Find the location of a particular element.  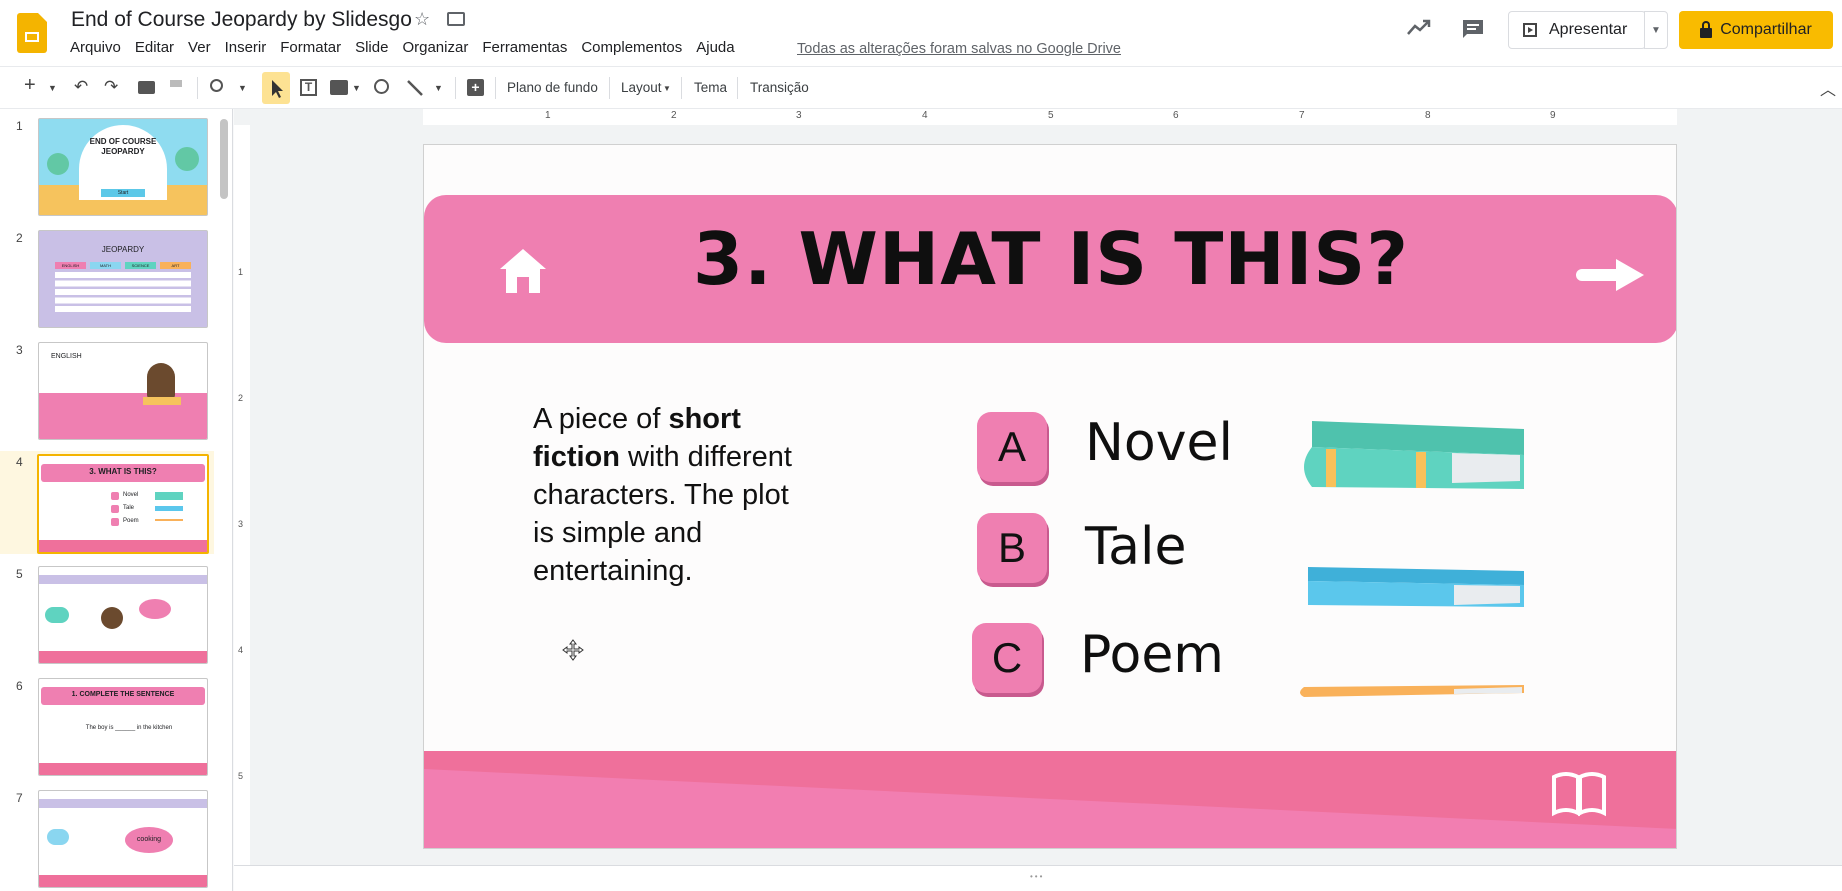

document-title: End of Course Jeopardy by Slidesgo is located at coordinates (241, 20).